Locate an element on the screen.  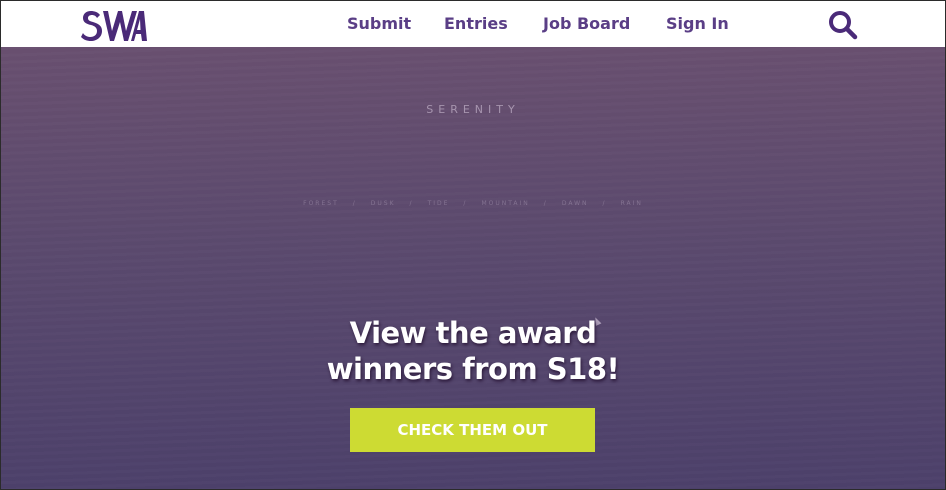
site-header: Submit Entries Job Board Sign In is located at coordinates (473, 24).